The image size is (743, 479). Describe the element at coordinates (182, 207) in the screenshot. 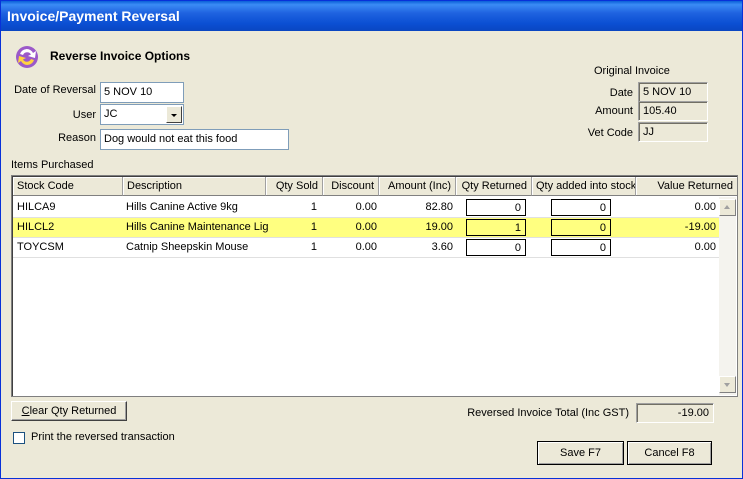

I see `cell-description: Hills Canine Active 9kg` at that location.